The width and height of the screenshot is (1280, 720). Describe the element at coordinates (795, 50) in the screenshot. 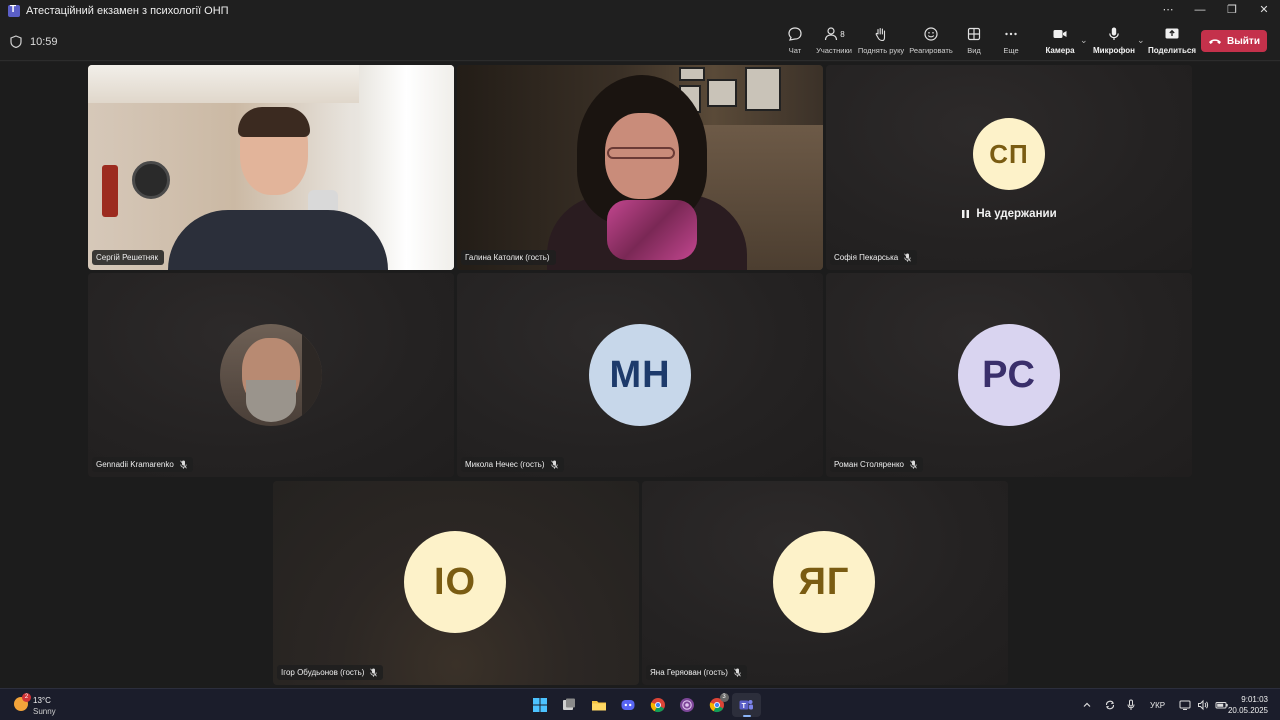

I see `chat-label: Чат` at that location.